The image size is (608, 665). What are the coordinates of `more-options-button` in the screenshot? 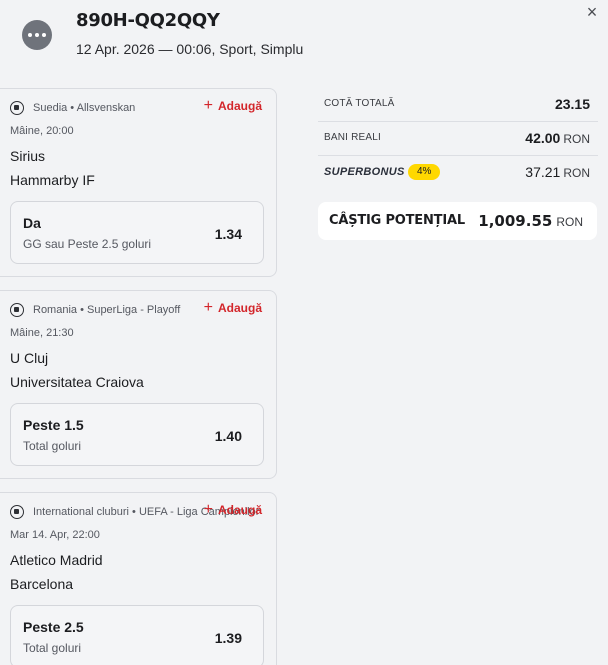 It's located at (37, 35).